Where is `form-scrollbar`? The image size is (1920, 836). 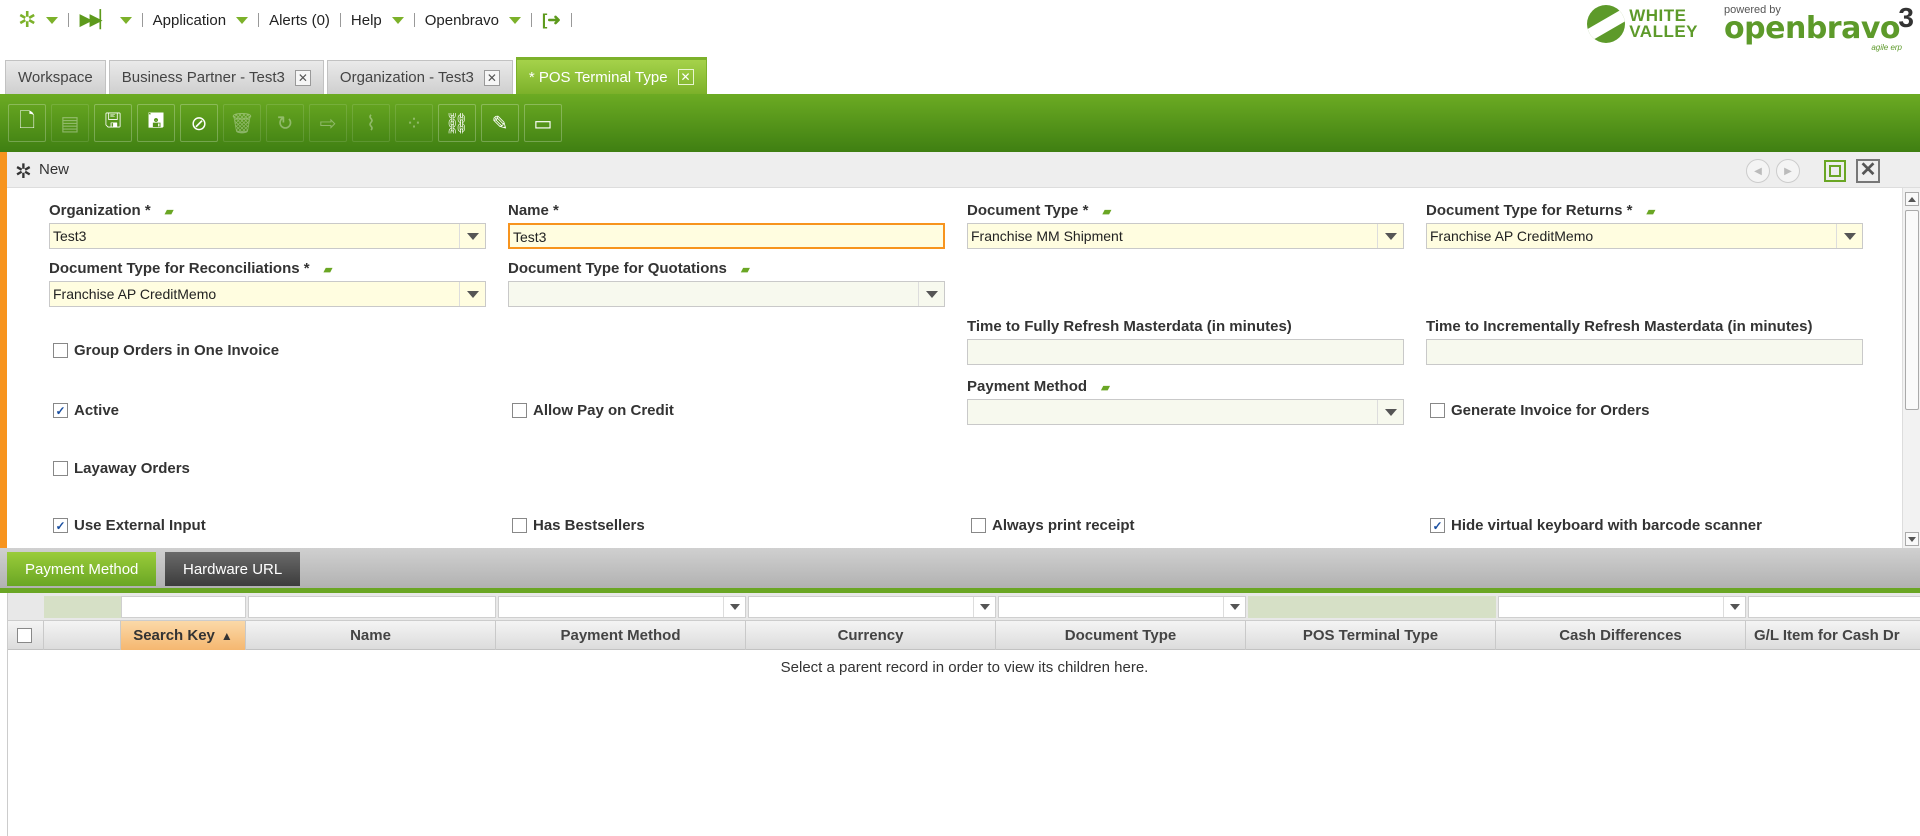
form-scrollbar is located at coordinates (1911, 368).